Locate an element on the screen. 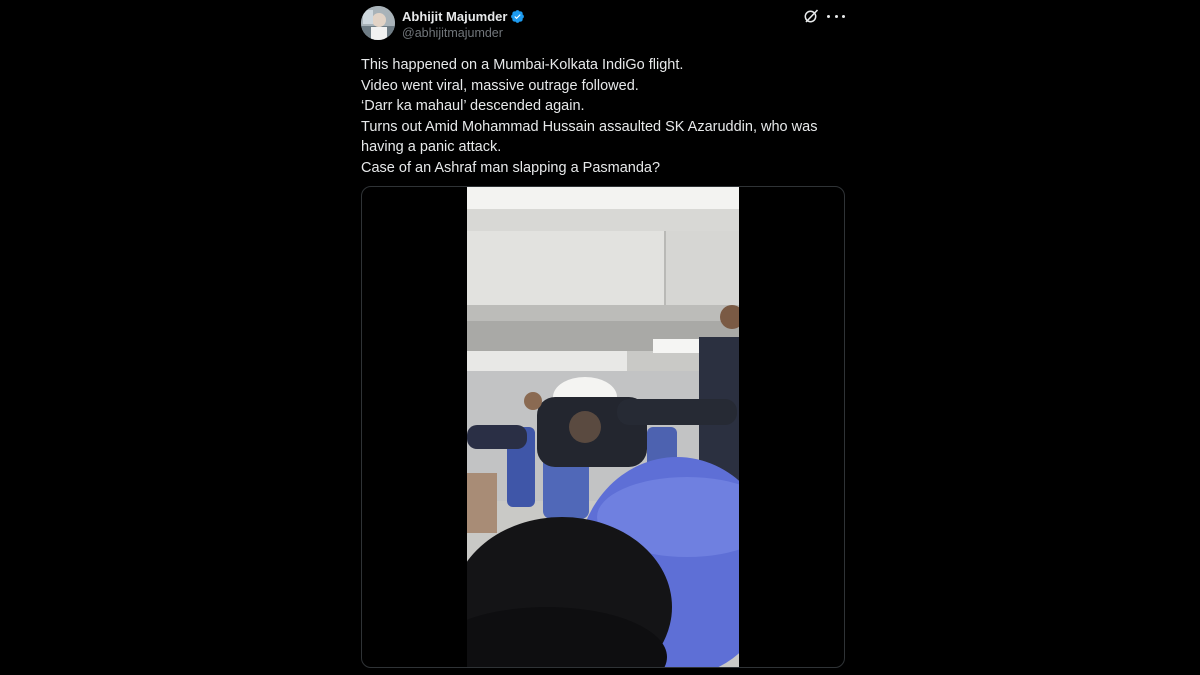  more-options-icon is located at coordinates (836, 16).